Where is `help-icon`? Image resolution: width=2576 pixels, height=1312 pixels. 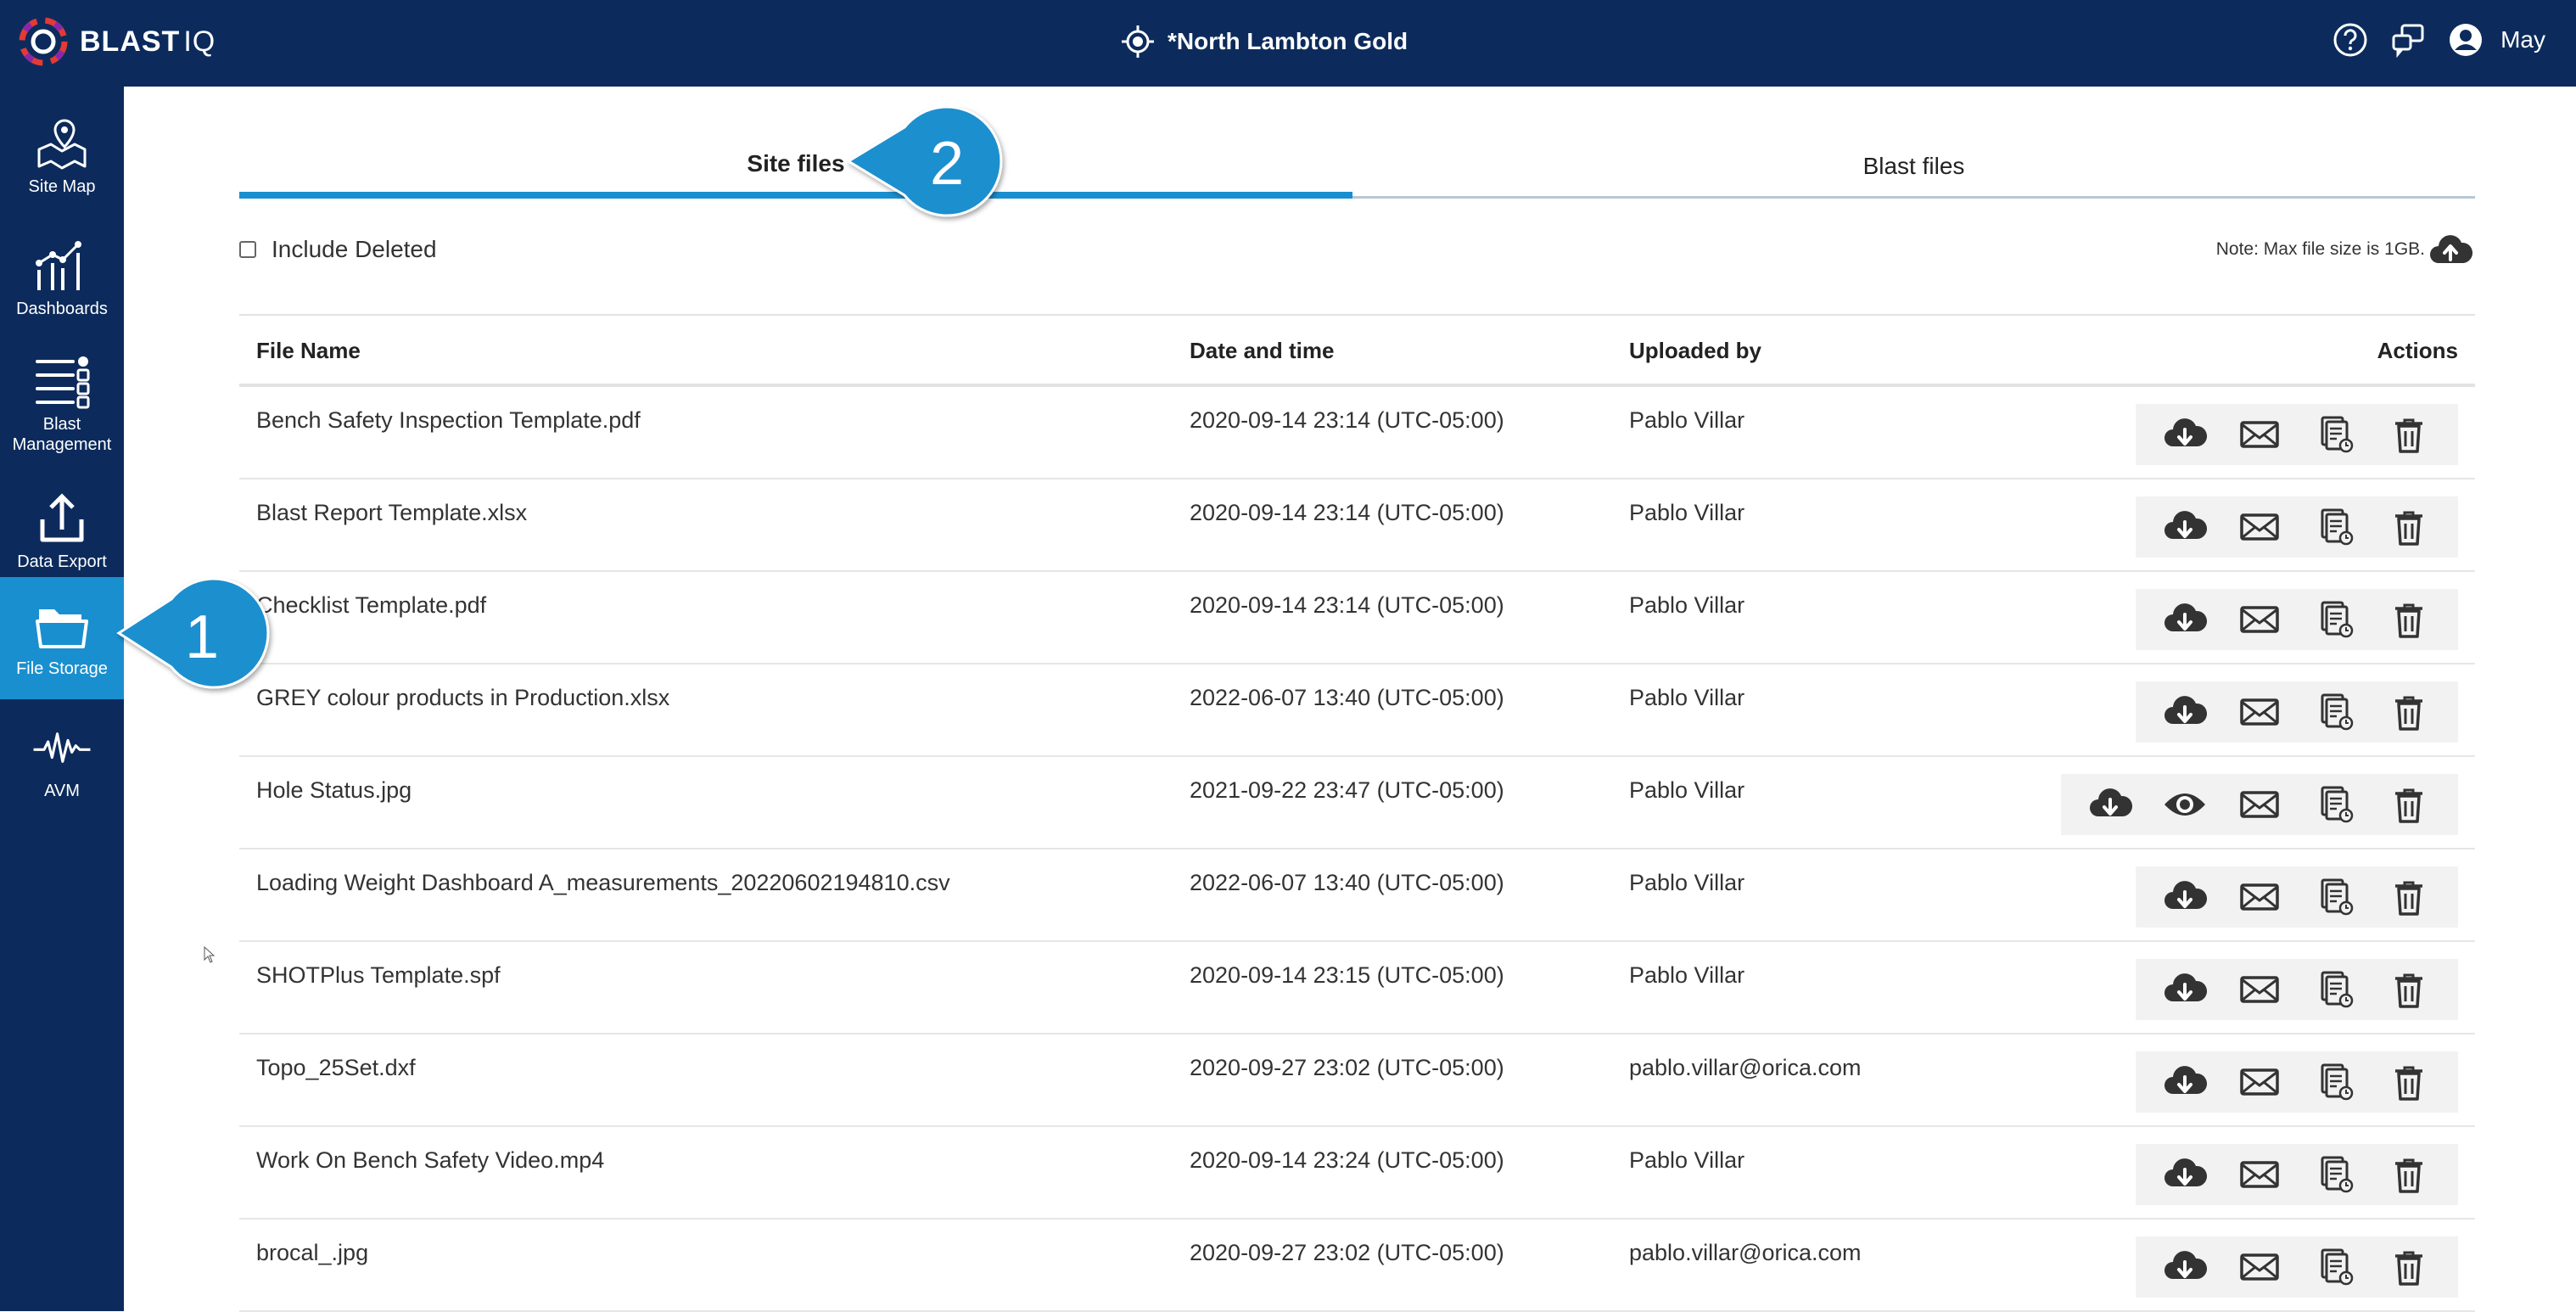 help-icon is located at coordinates (2351, 39).